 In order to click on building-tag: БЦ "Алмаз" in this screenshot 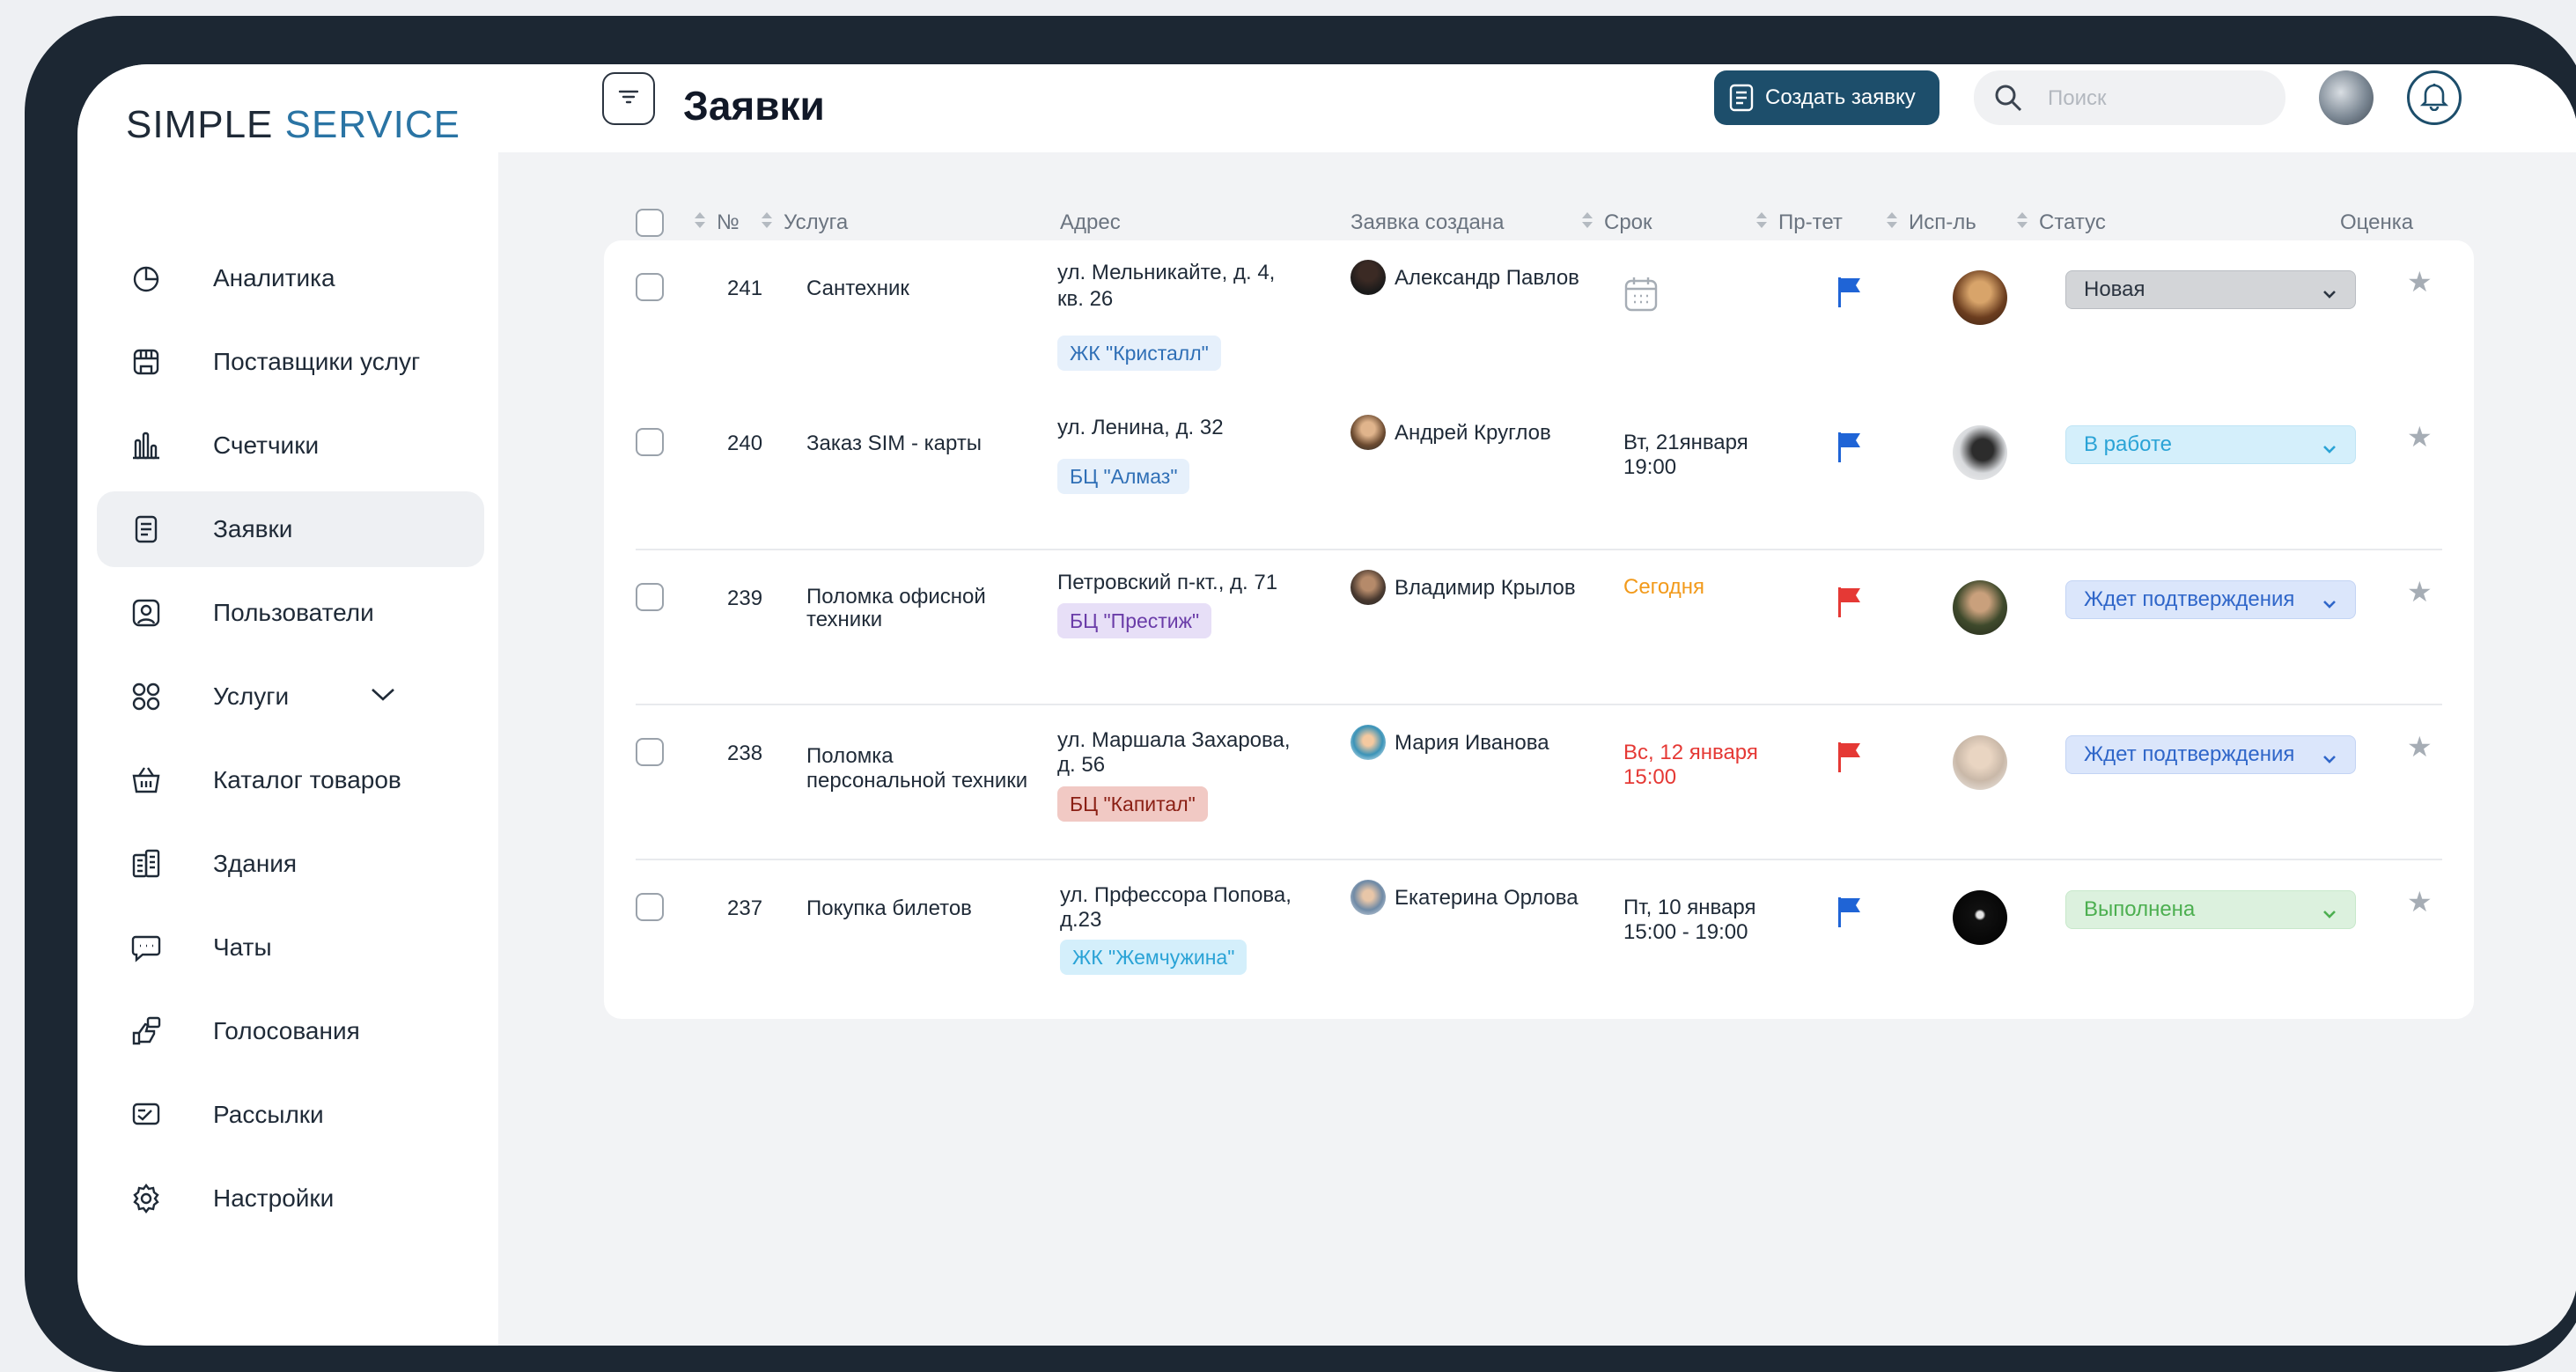, I will do `click(1124, 476)`.